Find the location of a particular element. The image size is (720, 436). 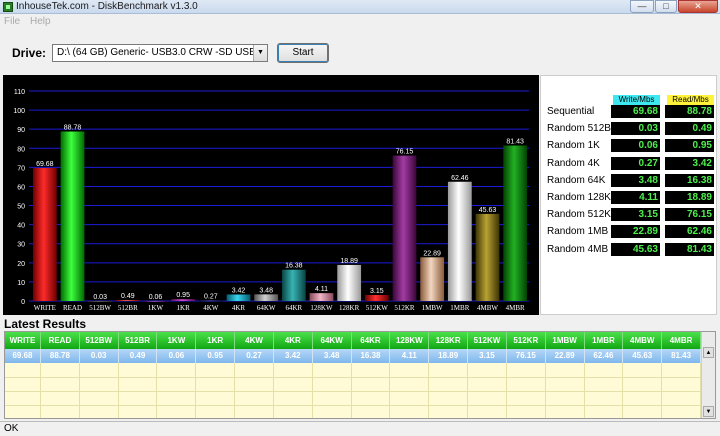

grid-cell: 0.95 is located at coordinates (216, 356).